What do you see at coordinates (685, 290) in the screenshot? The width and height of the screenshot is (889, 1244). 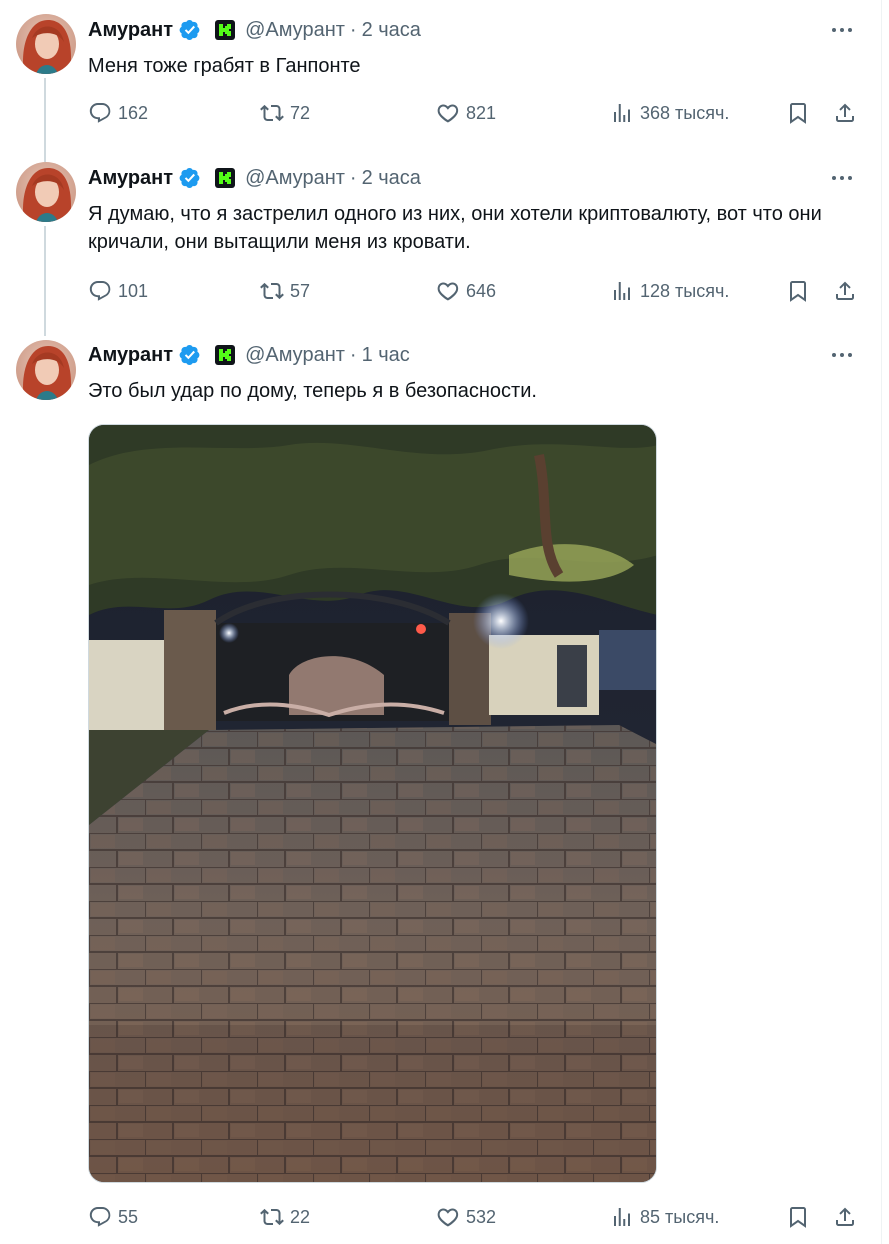 I see `views-count: 128 тысяч.` at bounding box center [685, 290].